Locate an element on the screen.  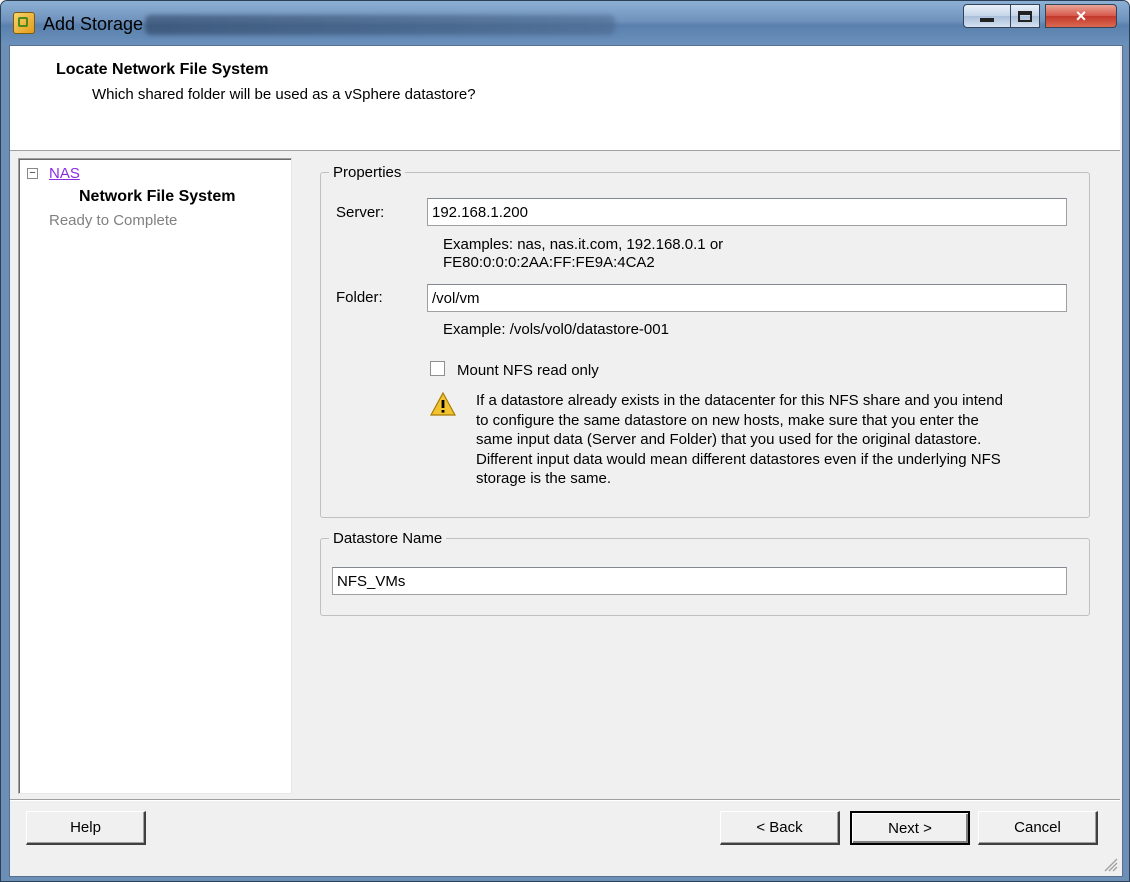
window-title: Add Storage is located at coordinates (93, 24).